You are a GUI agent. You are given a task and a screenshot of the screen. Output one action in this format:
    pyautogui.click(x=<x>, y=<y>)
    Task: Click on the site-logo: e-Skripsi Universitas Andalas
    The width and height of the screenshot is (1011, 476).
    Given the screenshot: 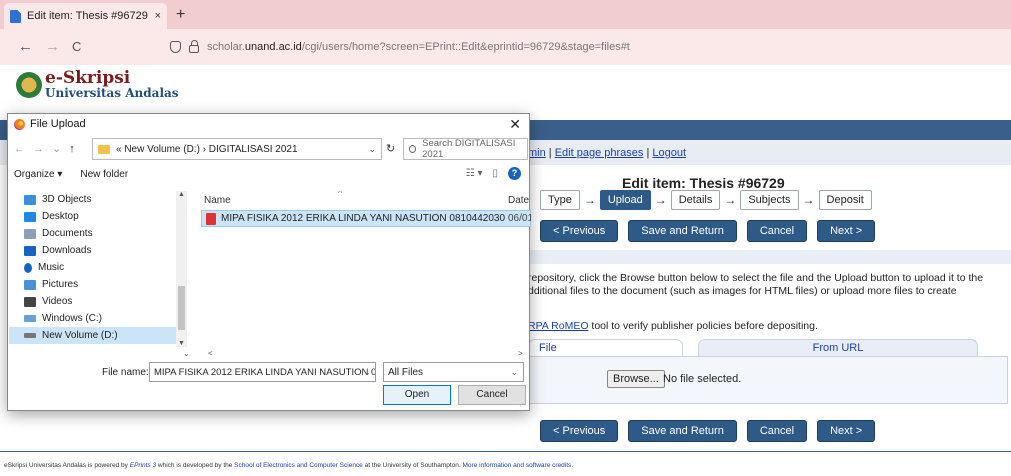 What is the action you would take?
    pyautogui.click(x=97, y=85)
    